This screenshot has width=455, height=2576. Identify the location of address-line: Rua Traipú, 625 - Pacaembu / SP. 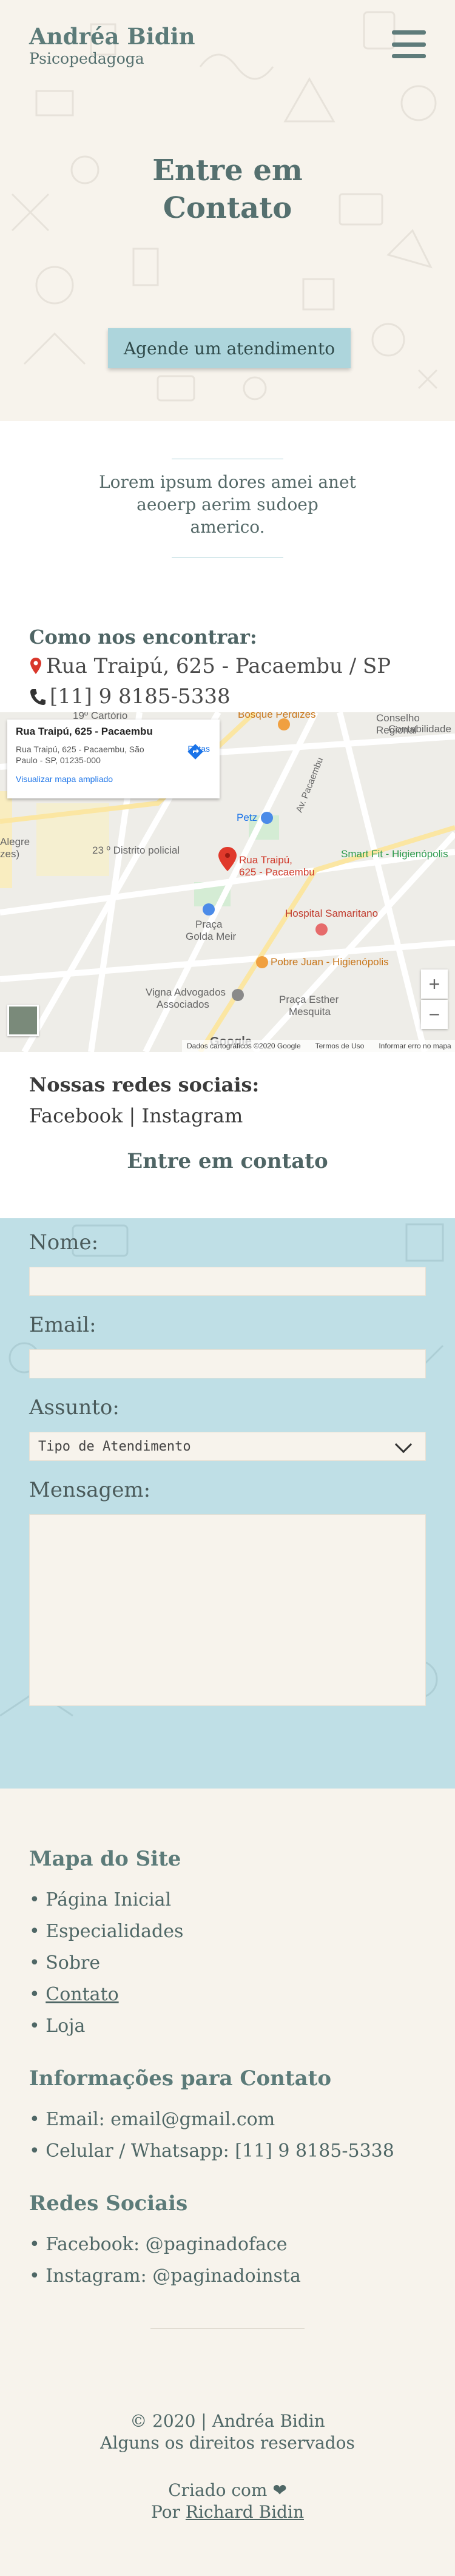
(210, 666).